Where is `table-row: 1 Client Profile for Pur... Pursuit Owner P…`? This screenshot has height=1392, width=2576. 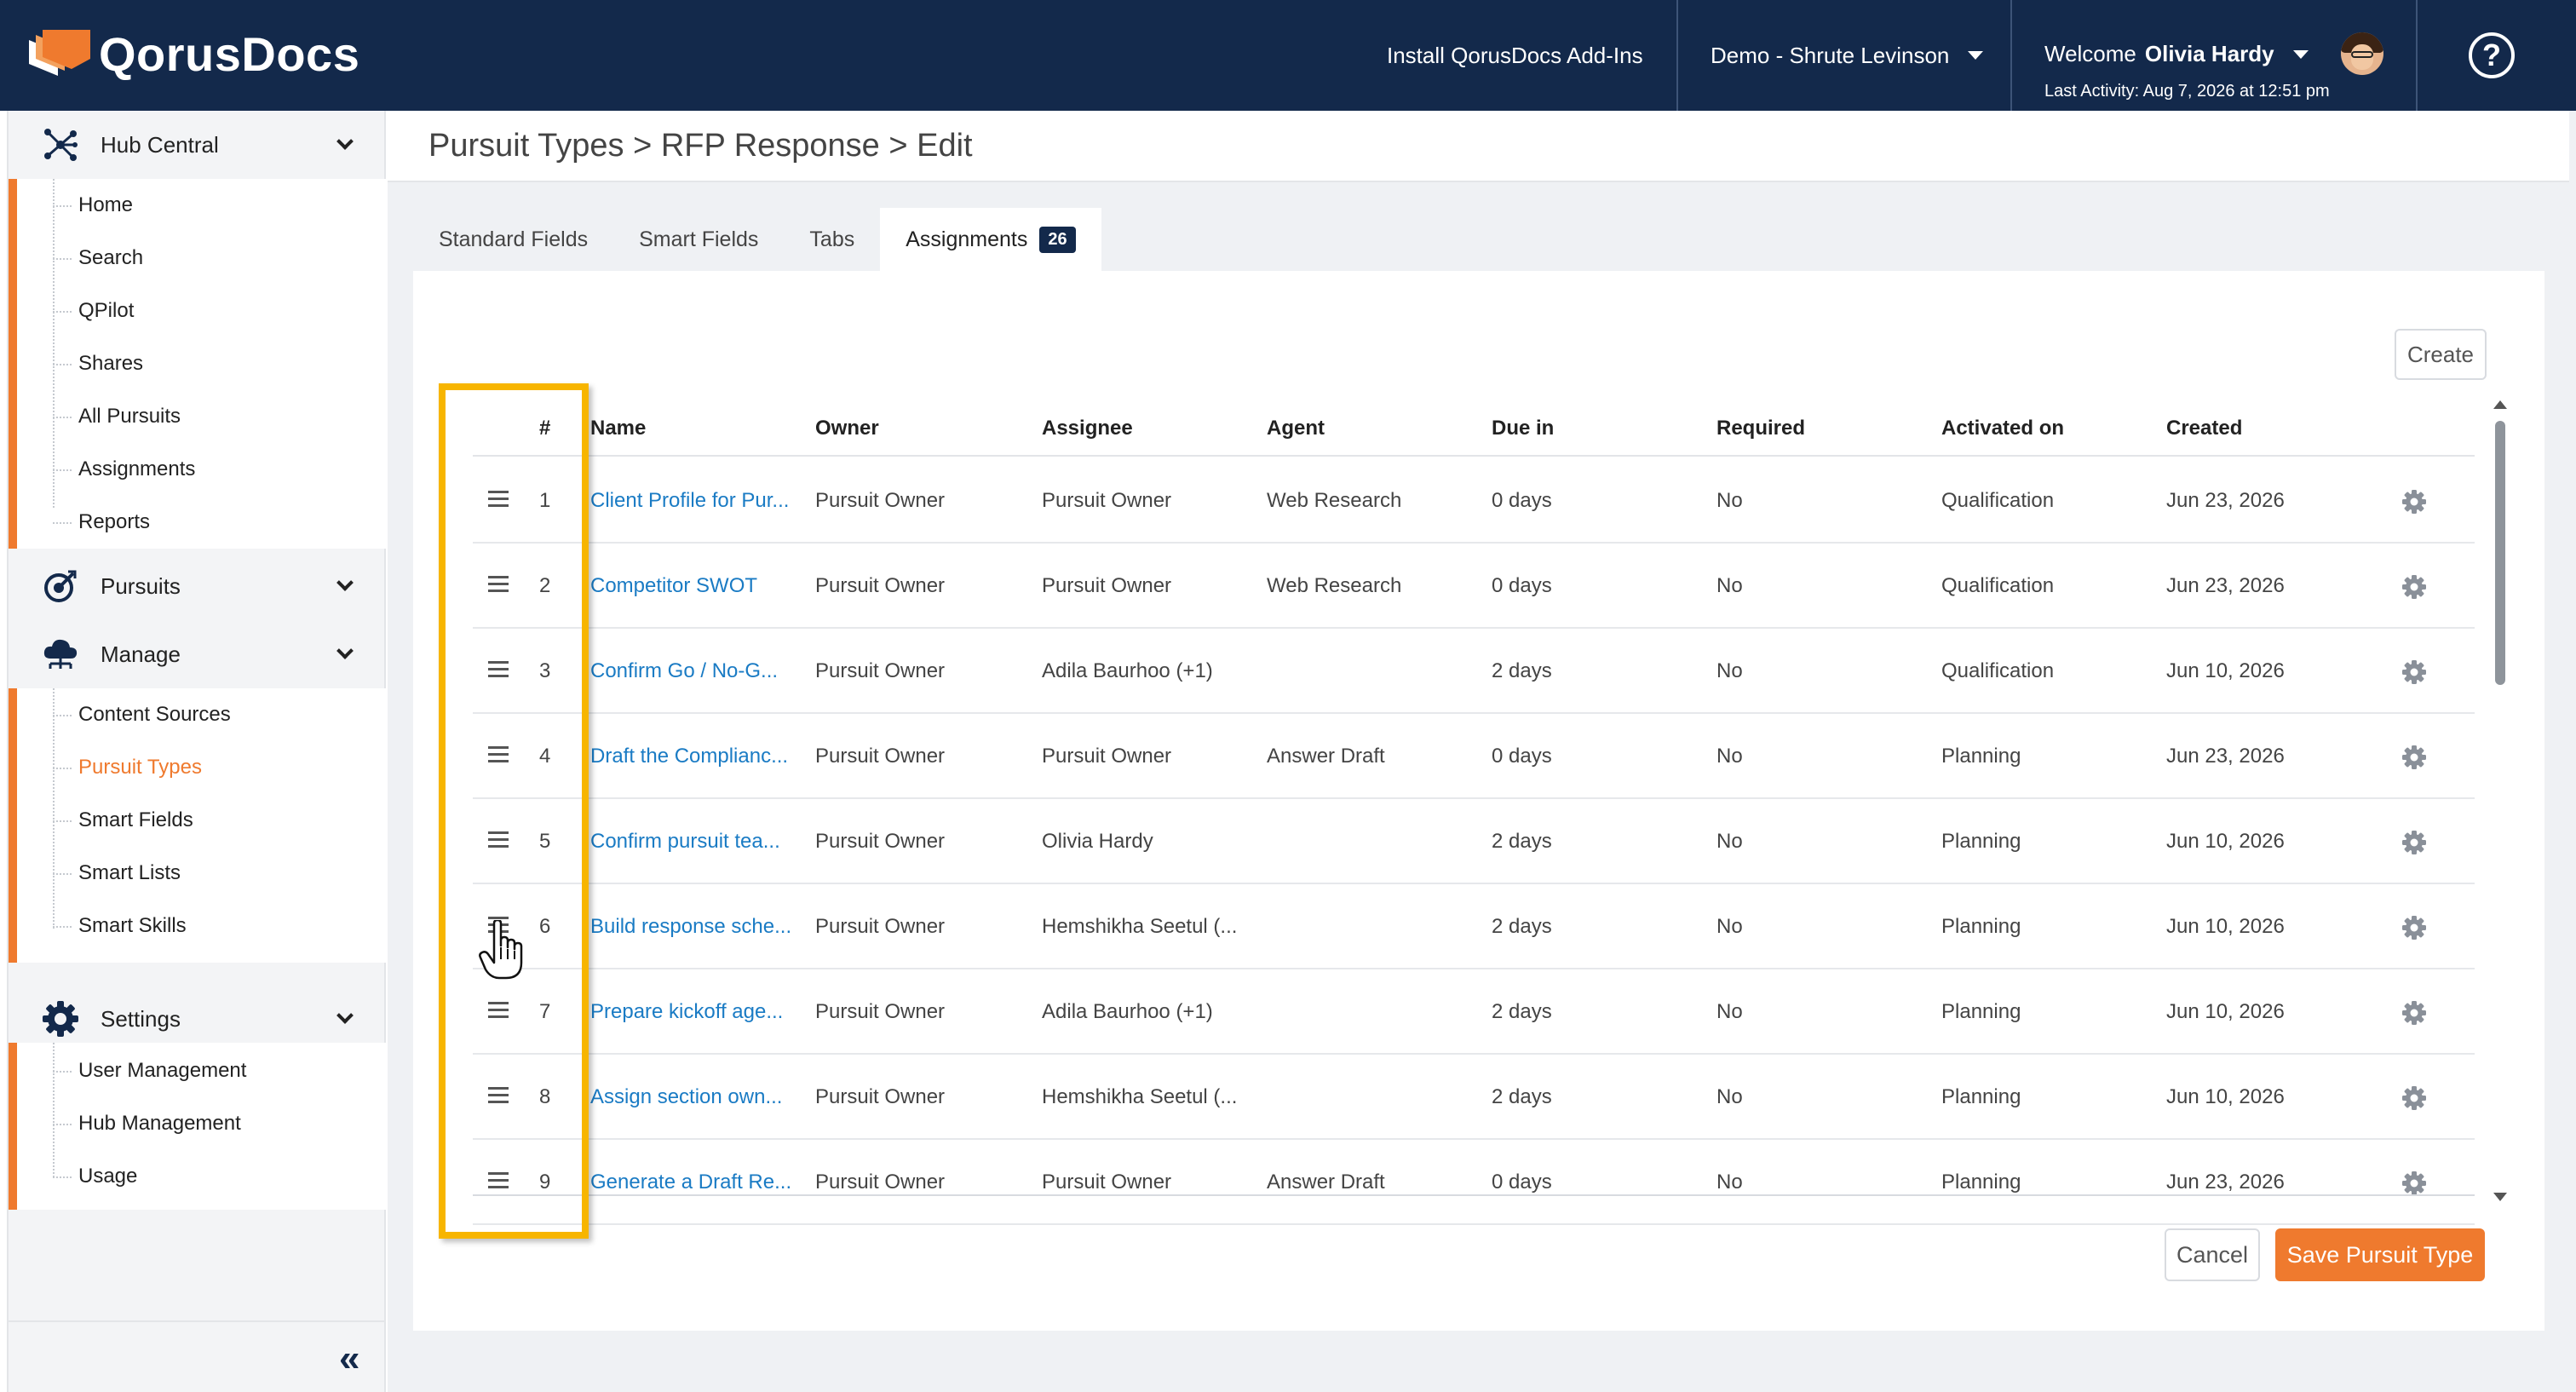 table-row: 1 Client Profile for Pur... Pursuit Owner P… is located at coordinates (1474, 501).